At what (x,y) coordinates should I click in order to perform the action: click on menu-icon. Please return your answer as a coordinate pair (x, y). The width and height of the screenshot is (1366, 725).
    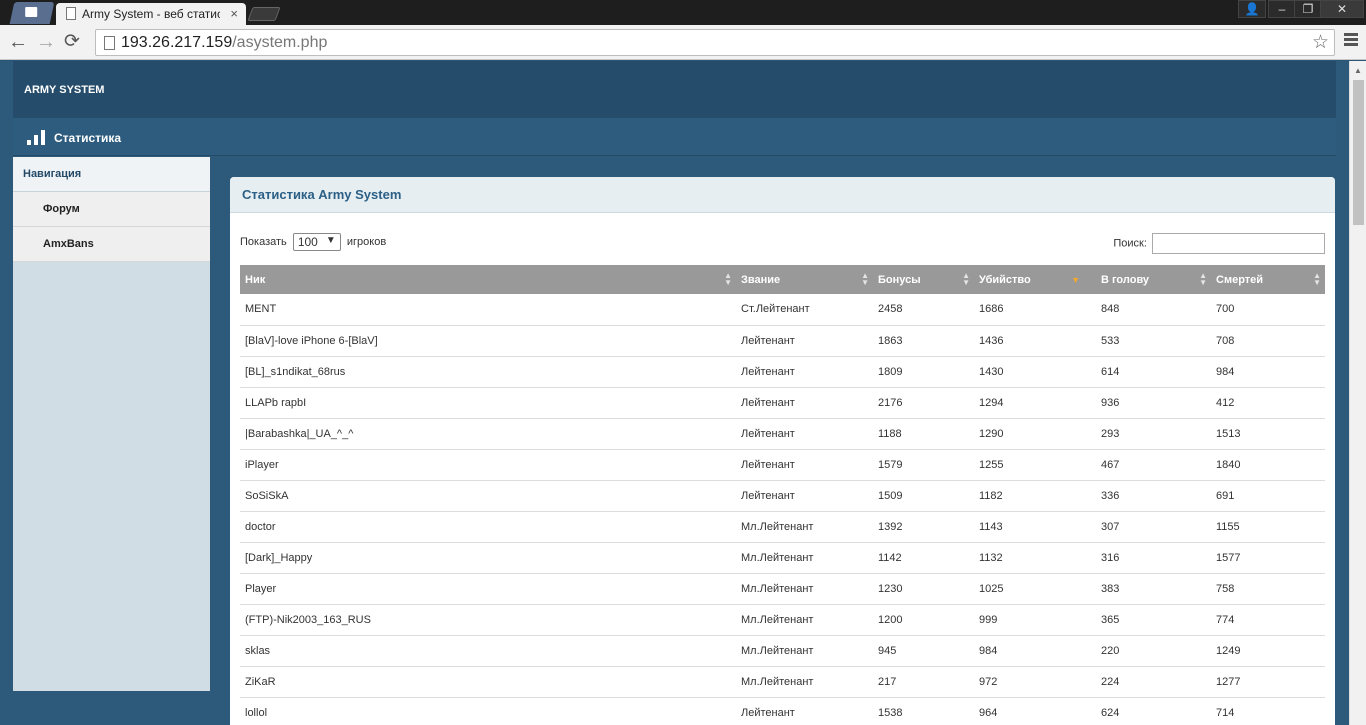
    Looking at the image, I should click on (1351, 40).